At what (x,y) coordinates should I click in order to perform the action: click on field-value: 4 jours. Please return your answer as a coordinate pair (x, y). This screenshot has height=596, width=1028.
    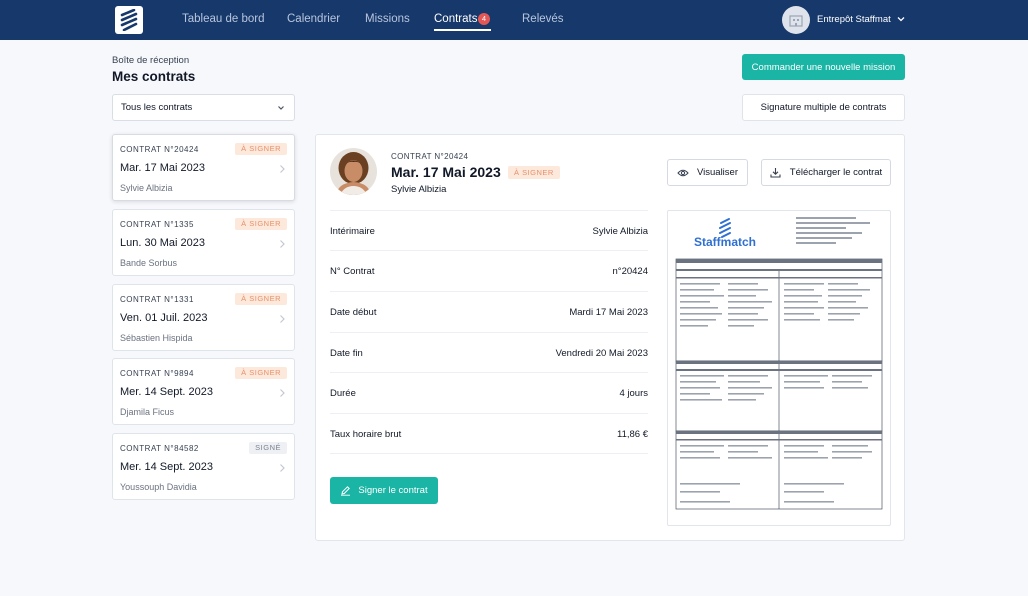
    Looking at the image, I should click on (633, 393).